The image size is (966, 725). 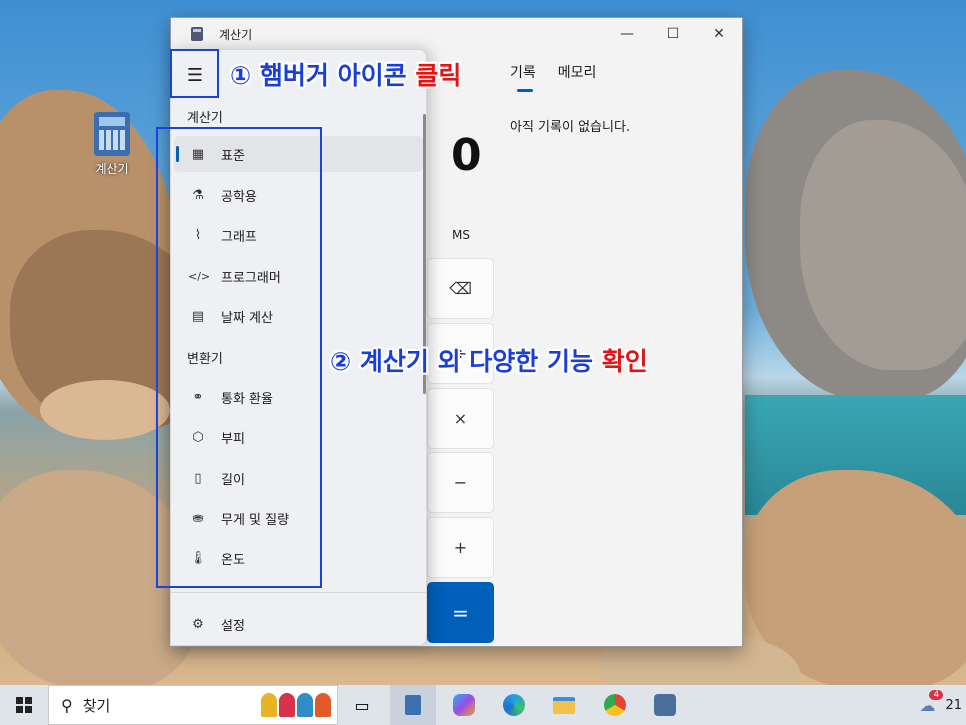 I want to click on equals-button: =, so click(x=460, y=612).